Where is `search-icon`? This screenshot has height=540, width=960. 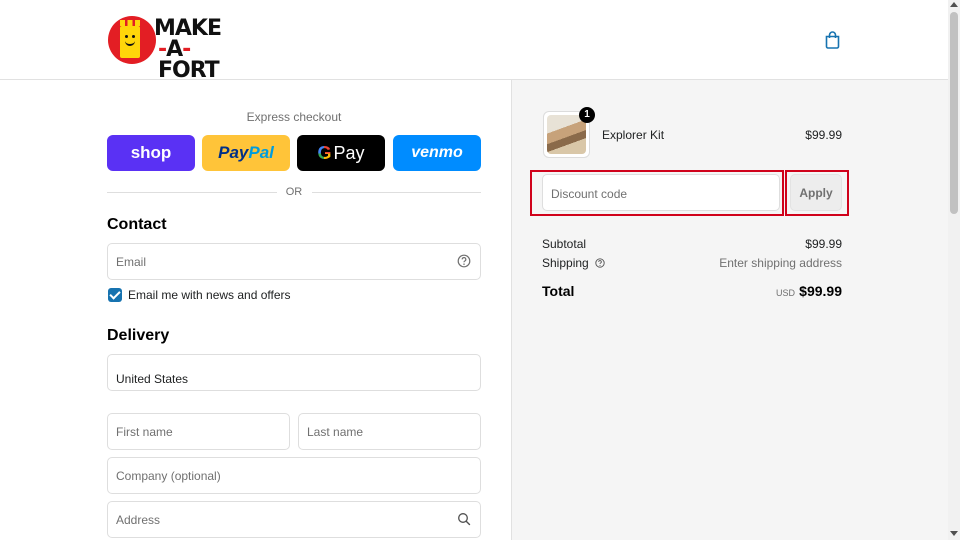 search-icon is located at coordinates (464, 519).